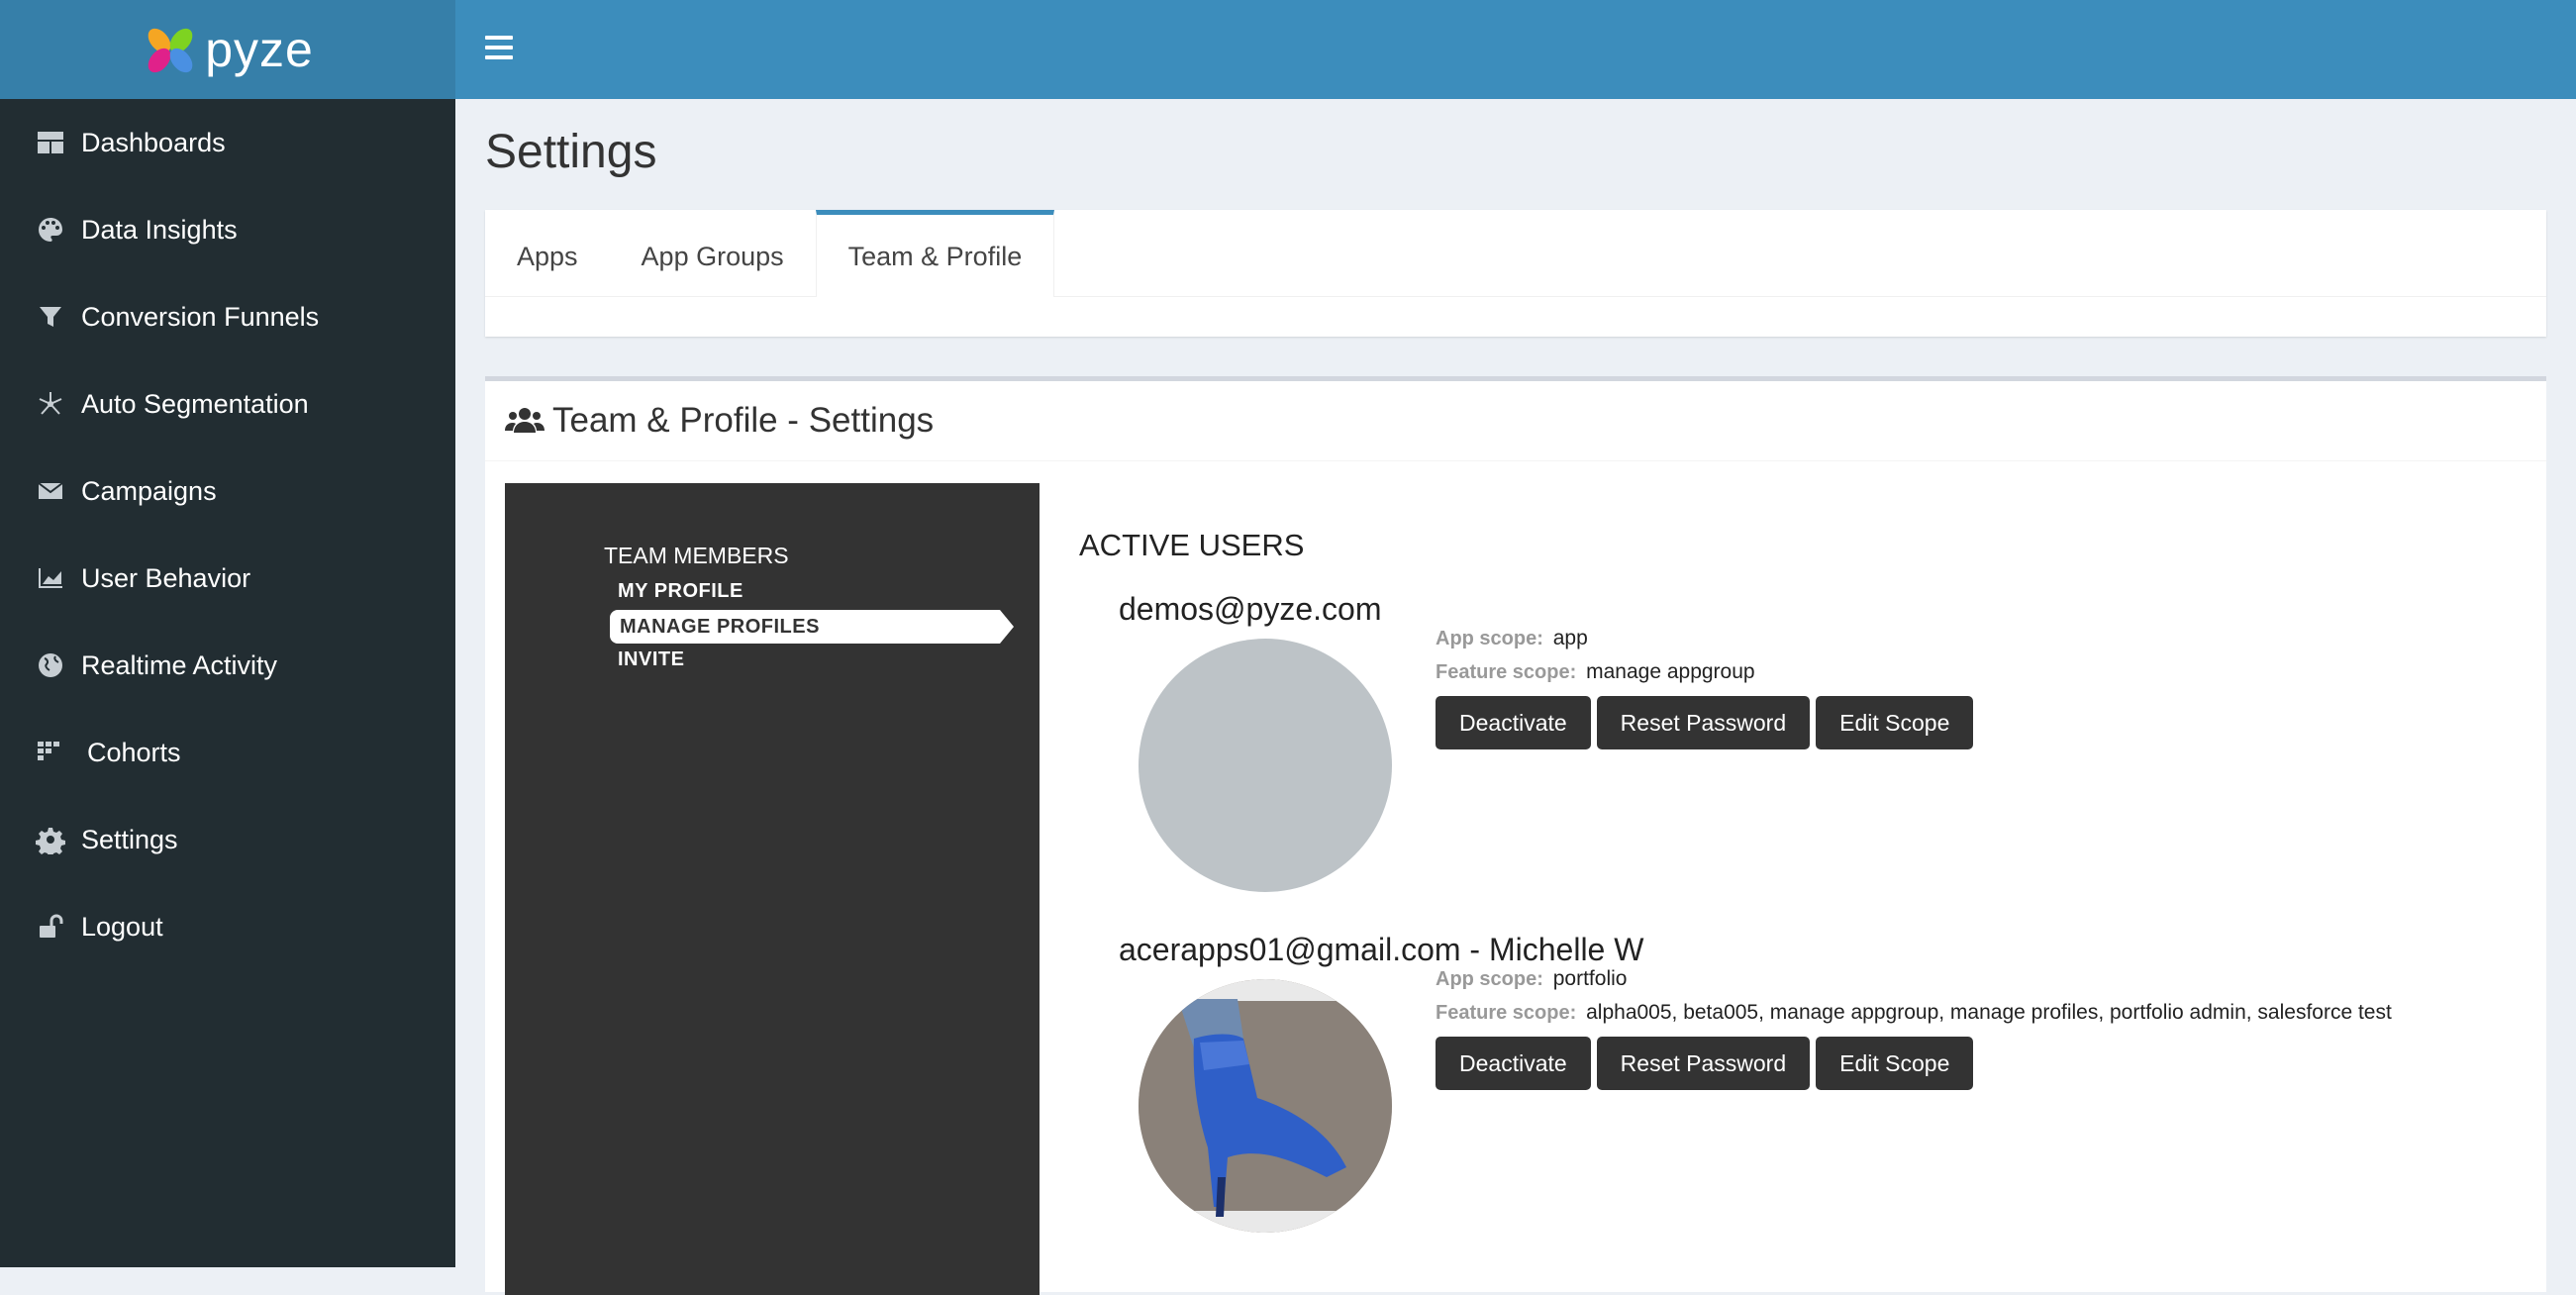 The image size is (2576, 1295). I want to click on sidebar-item-auto-segmentation: Auto Segmentation, so click(228, 404).